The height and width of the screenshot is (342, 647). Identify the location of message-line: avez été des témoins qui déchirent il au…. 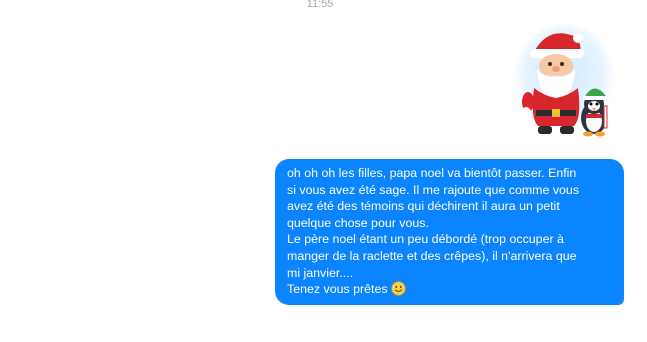
(423, 206).